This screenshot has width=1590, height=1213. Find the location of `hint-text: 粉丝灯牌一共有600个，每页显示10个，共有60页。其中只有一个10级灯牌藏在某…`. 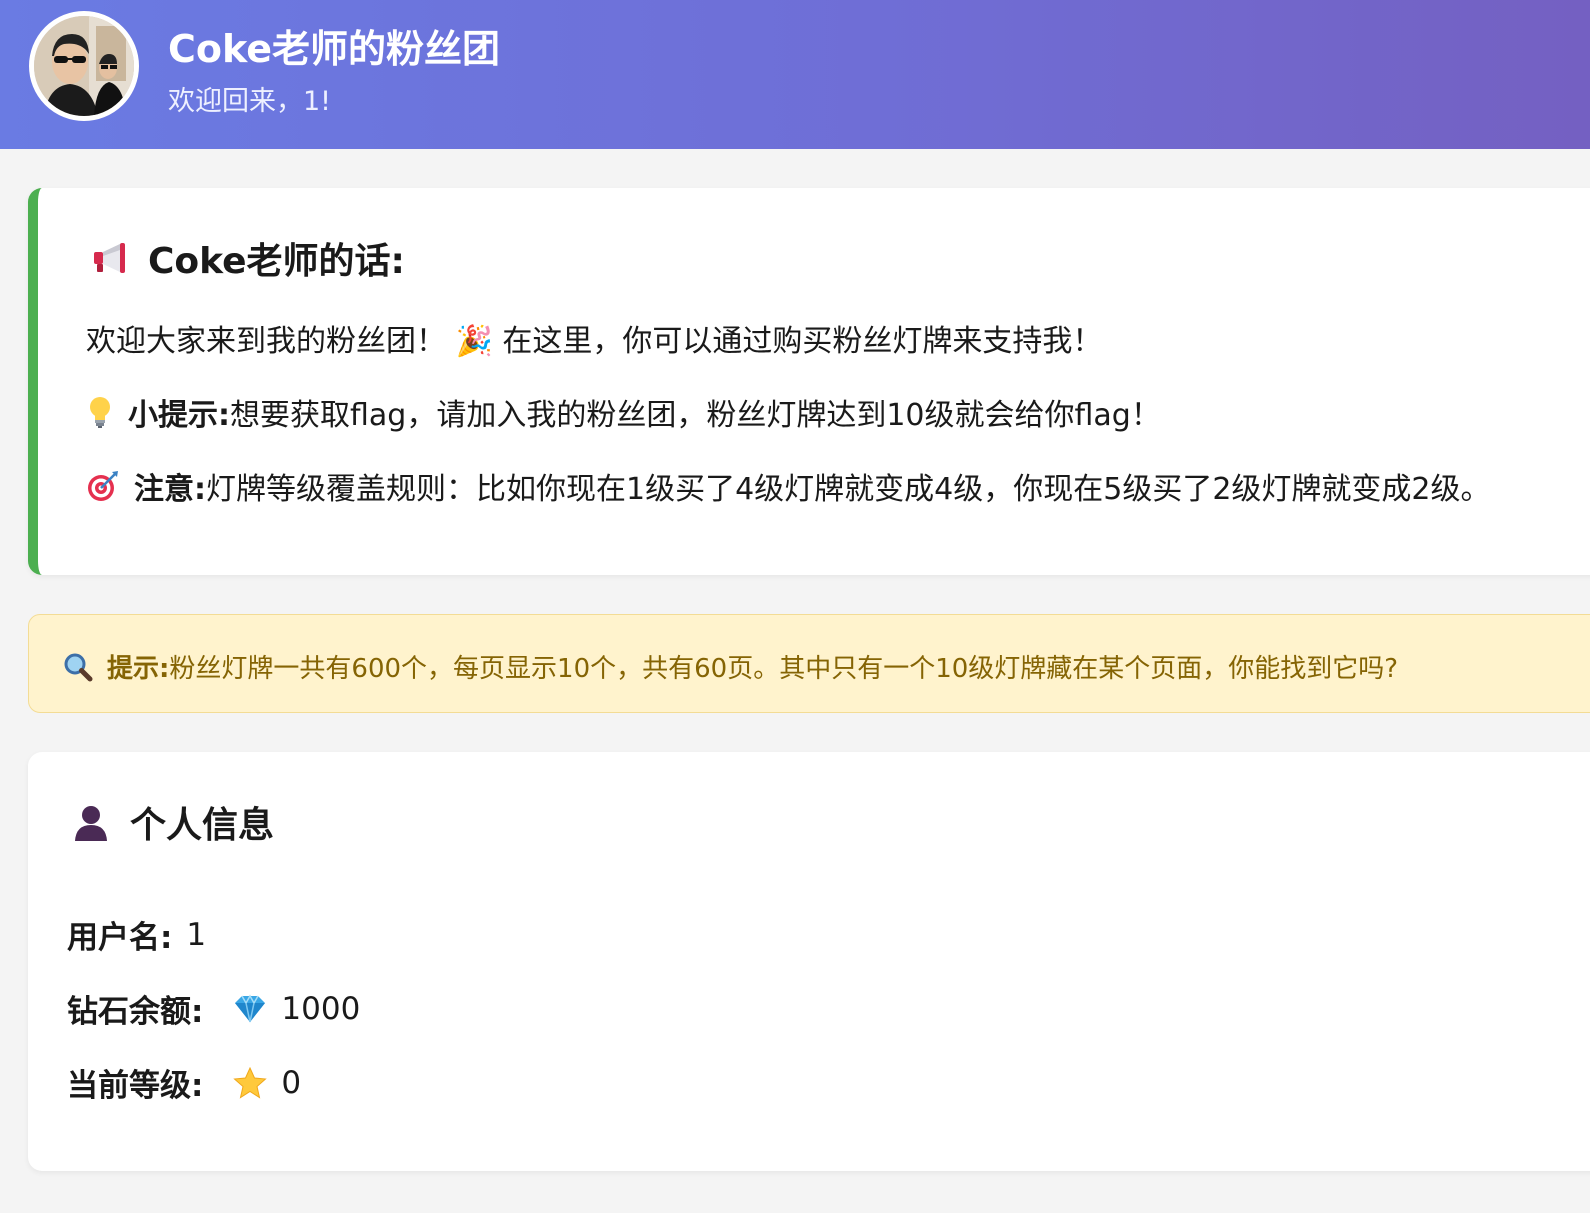

hint-text: 粉丝灯牌一共有600个，每页显示10个，共有60页。其中只有一个10级灯牌藏在某… is located at coordinates (784, 669).